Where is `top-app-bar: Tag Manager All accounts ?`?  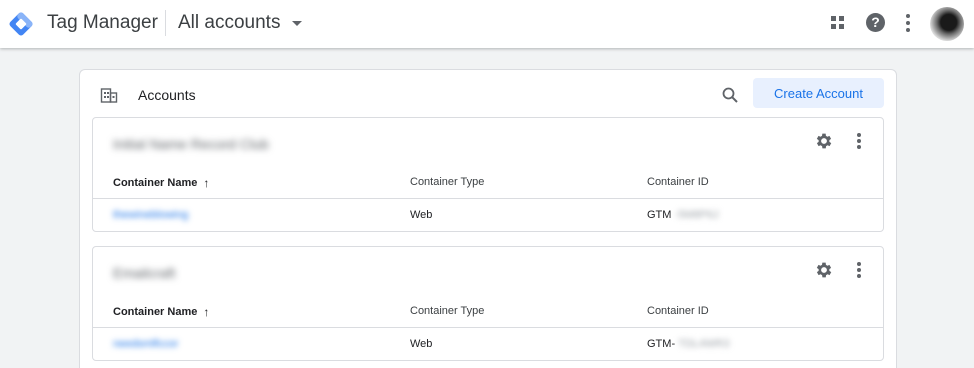
top-app-bar: Tag Manager All accounts ? is located at coordinates (487, 24).